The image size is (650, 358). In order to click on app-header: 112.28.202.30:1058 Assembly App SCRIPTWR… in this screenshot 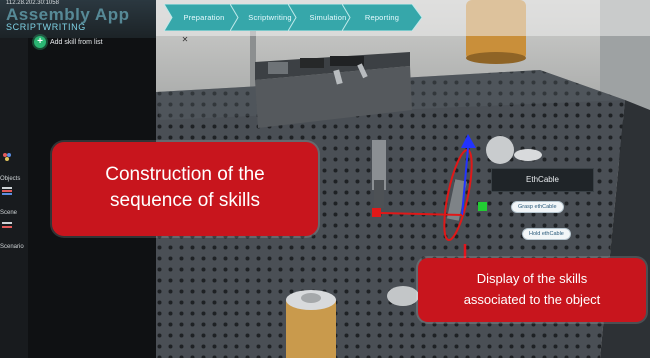, I will do `click(78, 19)`.